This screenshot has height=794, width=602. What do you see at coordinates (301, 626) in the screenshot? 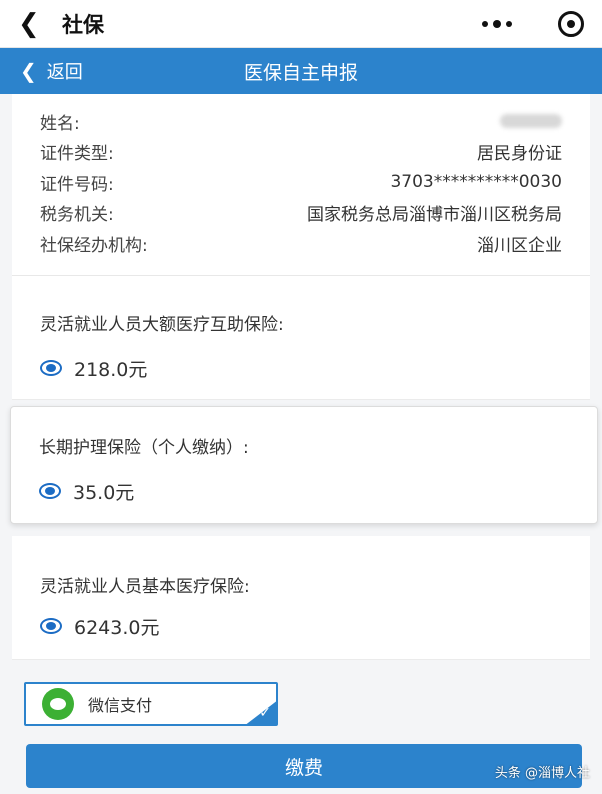
I see `insurance-option: 6243.0元` at bounding box center [301, 626].